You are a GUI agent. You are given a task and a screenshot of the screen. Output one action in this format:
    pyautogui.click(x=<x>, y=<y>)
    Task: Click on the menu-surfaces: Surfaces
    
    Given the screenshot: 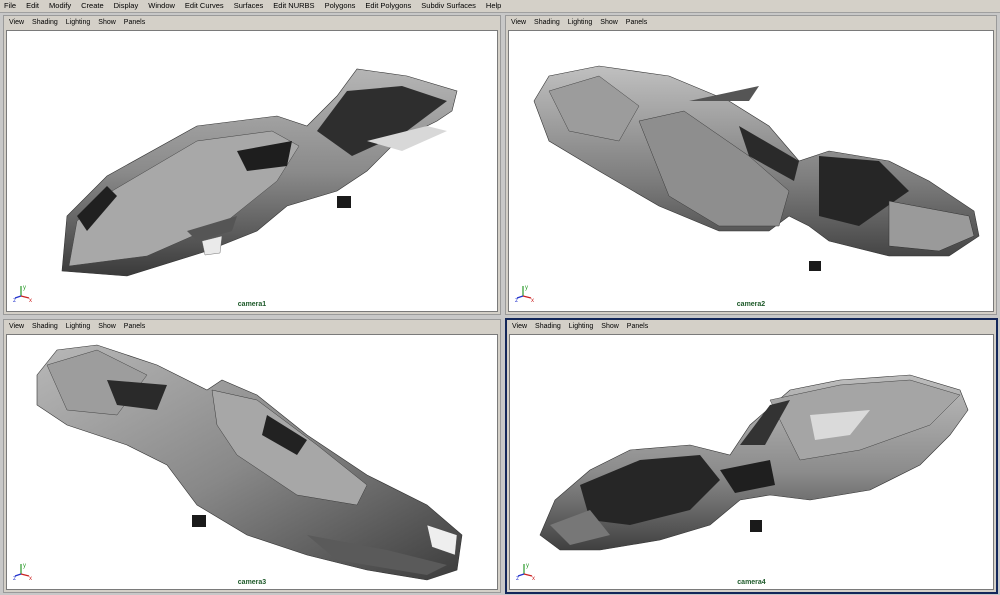 What is the action you would take?
    pyautogui.click(x=249, y=6)
    